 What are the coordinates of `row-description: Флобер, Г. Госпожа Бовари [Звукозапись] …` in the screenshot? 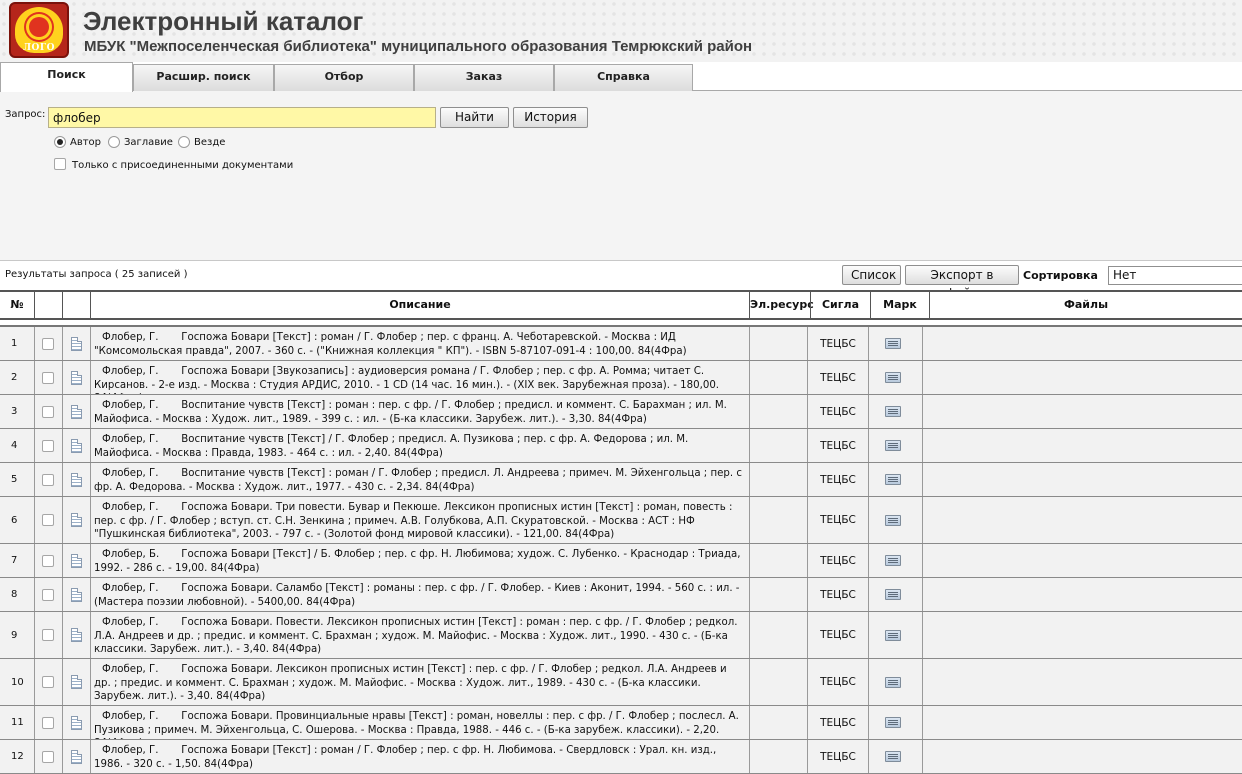 It's located at (419, 377).